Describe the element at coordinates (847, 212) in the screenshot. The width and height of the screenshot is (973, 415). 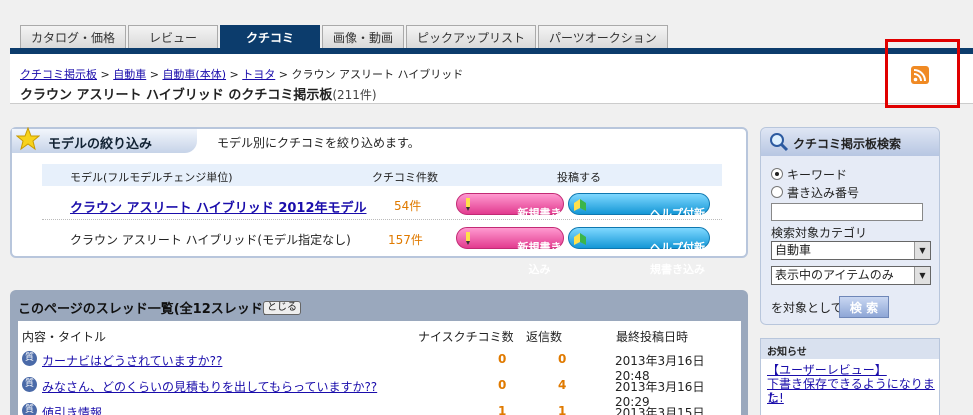
I see `search-input` at that location.